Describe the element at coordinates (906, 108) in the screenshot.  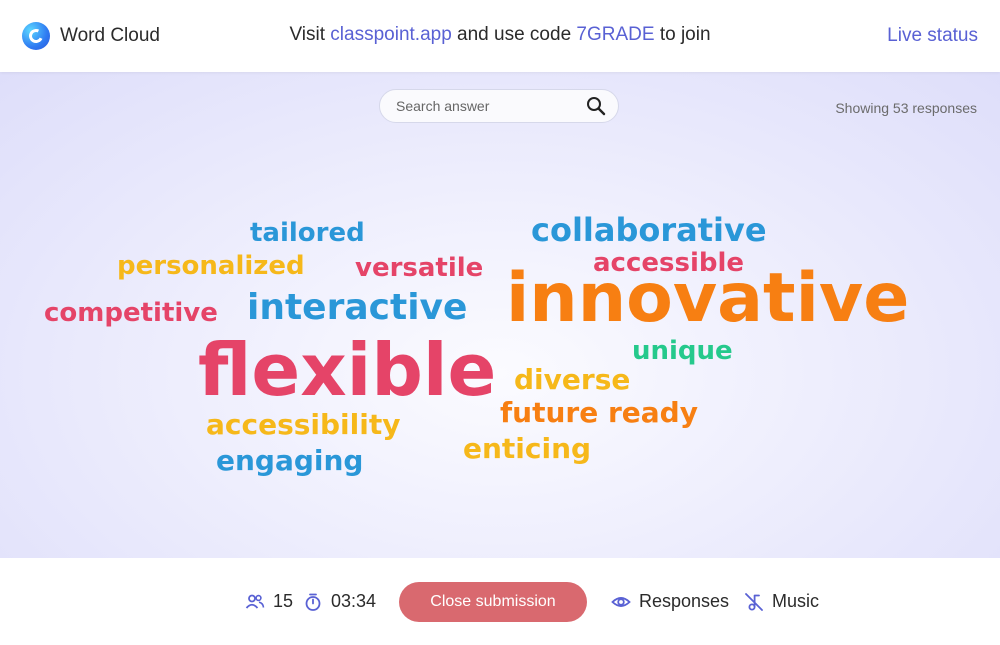
I see `response-count: Showing 53 responses` at that location.